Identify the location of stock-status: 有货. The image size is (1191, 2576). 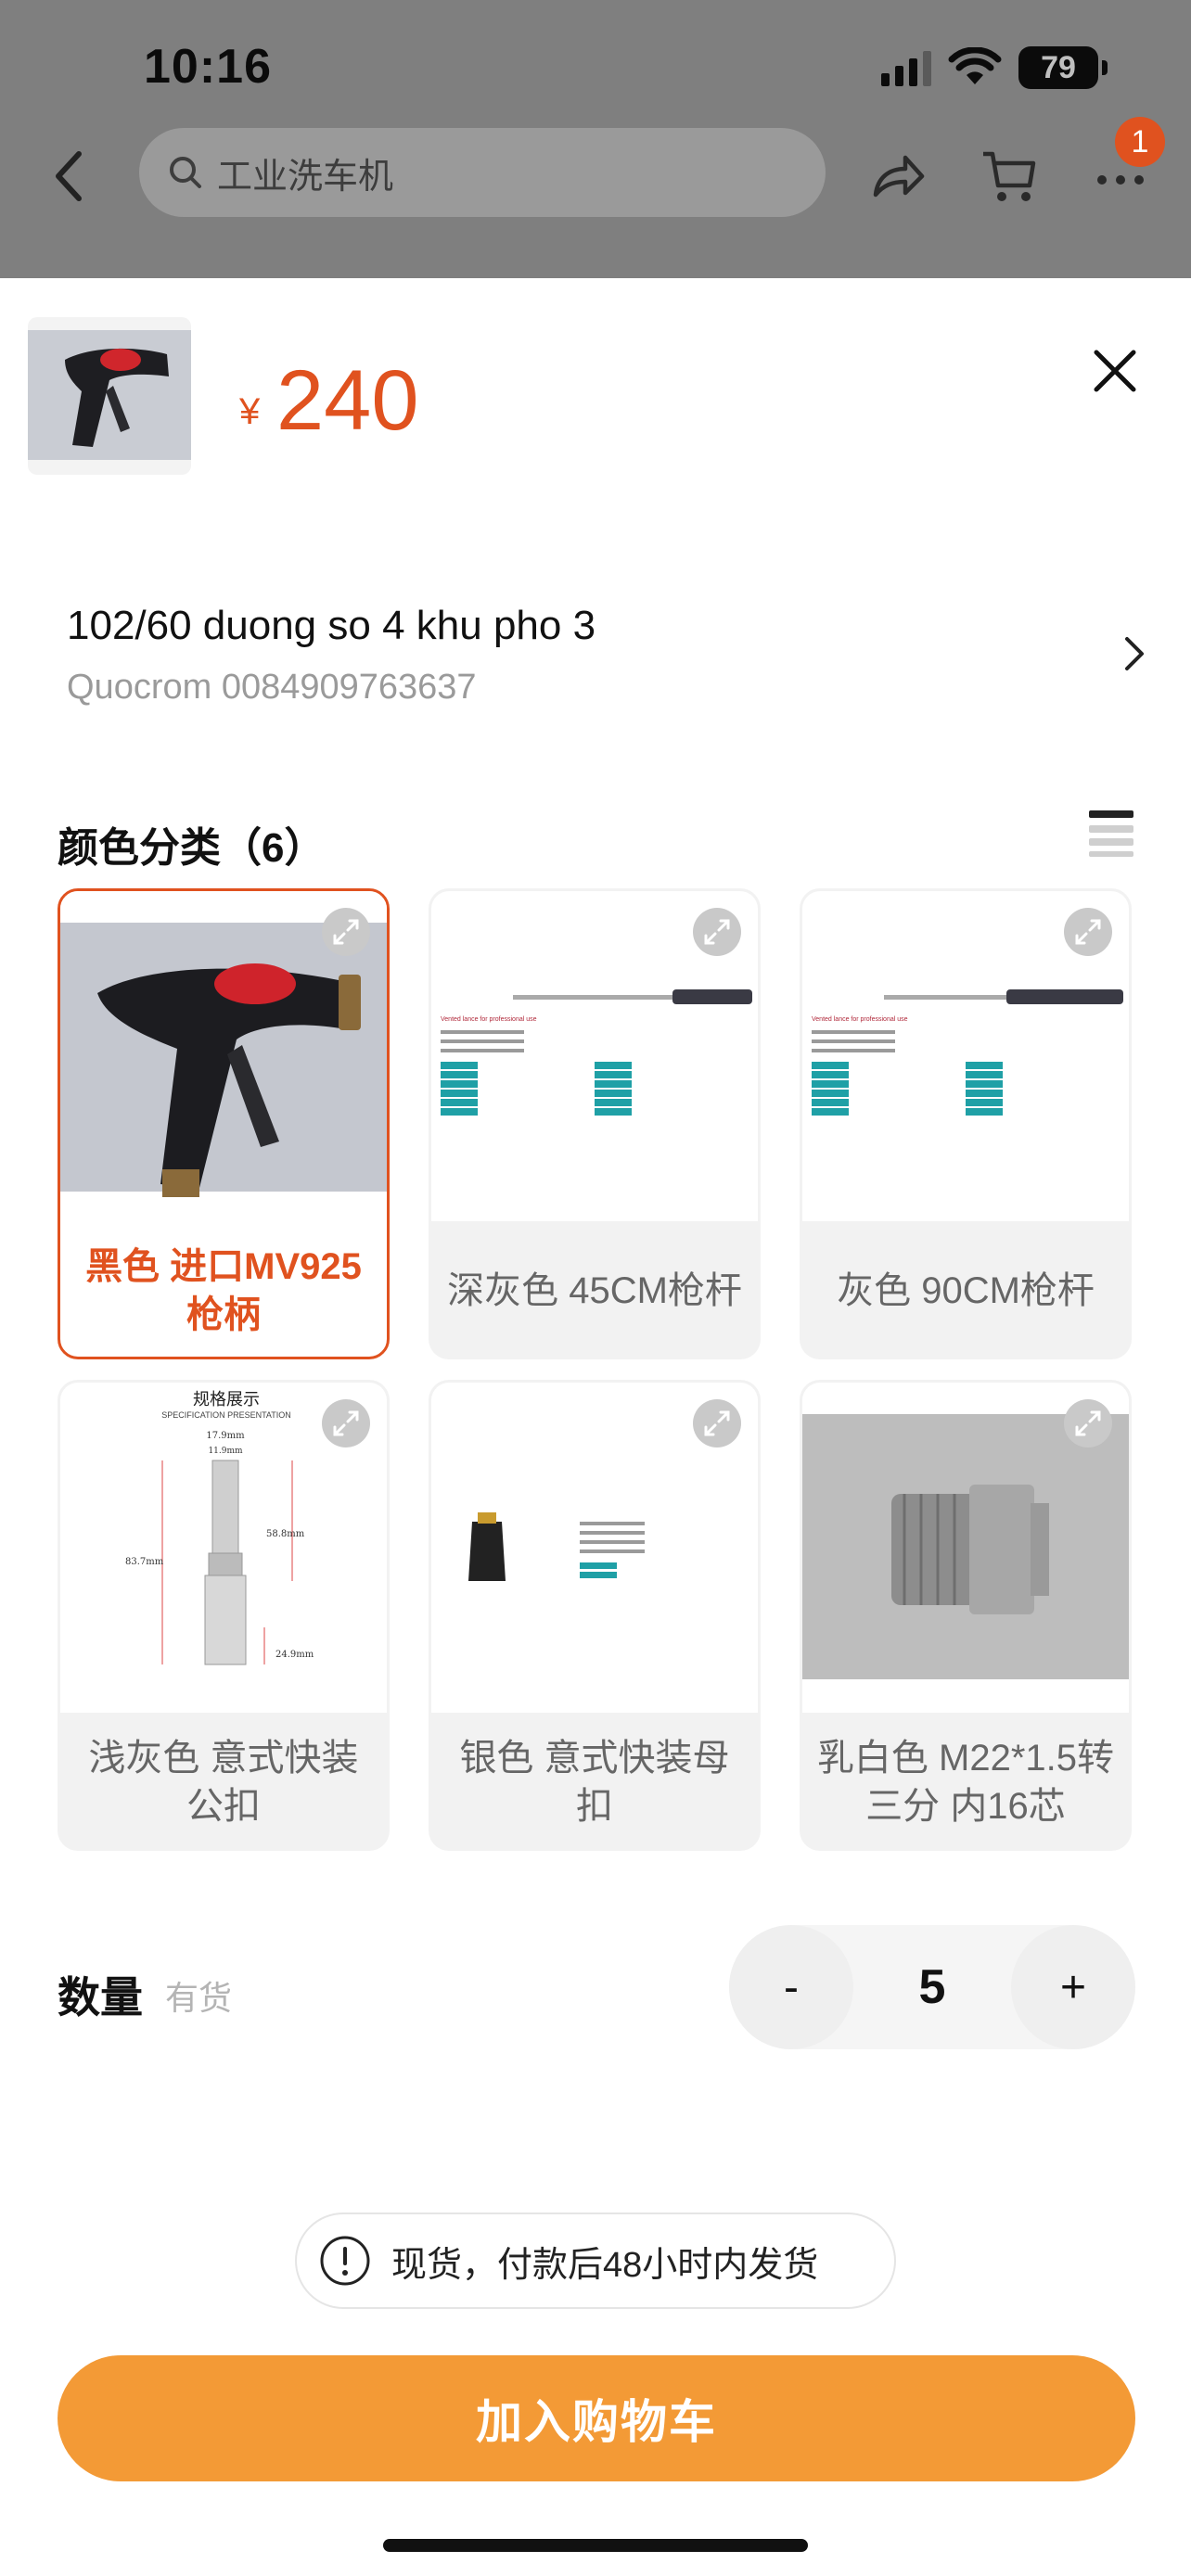
(199, 1998).